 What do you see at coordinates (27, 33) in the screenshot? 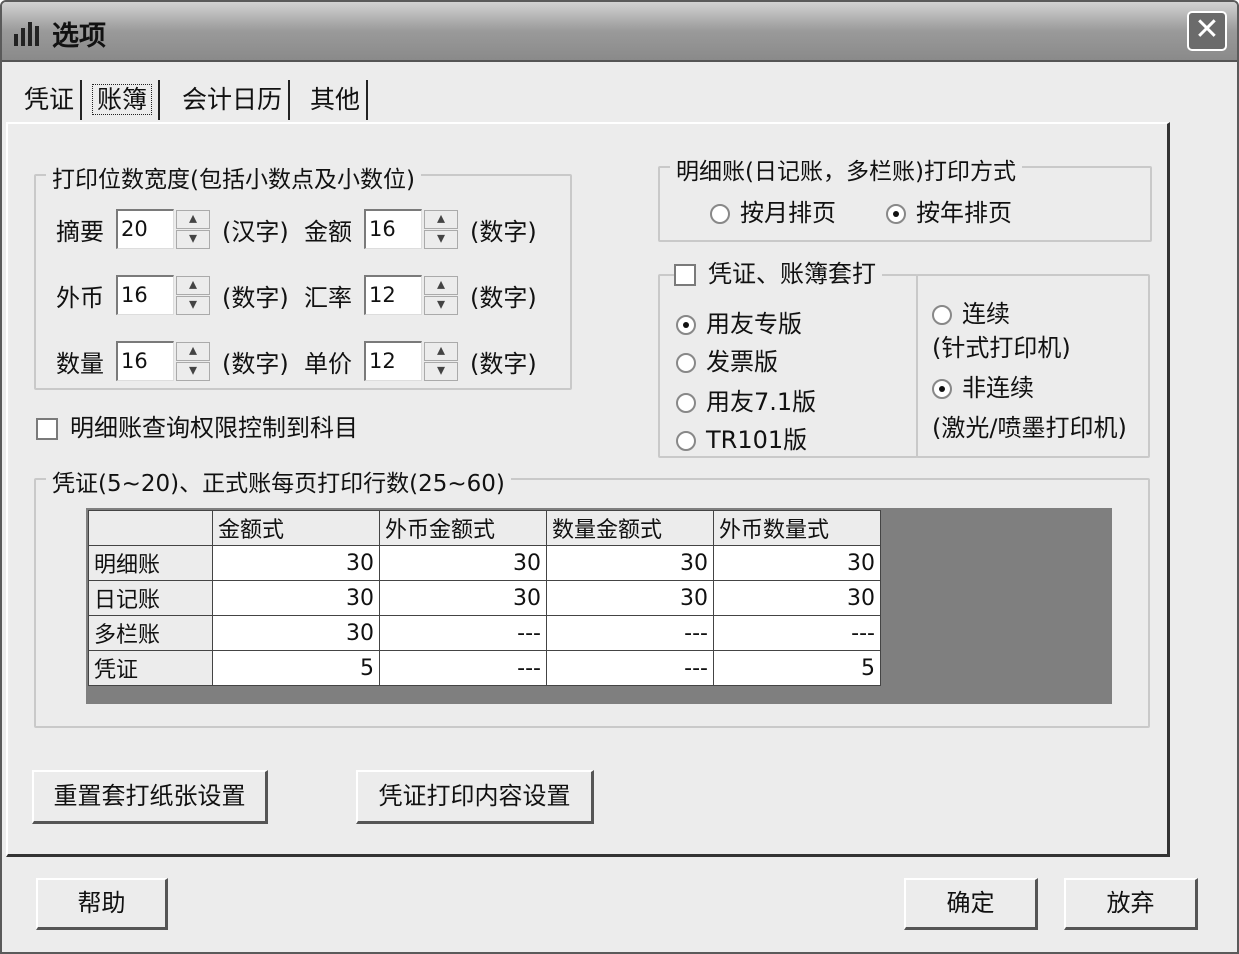
I see `app-icon` at bounding box center [27, 33].